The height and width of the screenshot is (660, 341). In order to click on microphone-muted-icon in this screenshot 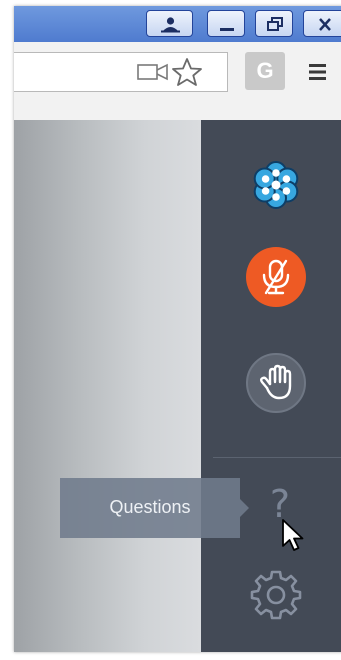, I will do `click(276, 277)`.